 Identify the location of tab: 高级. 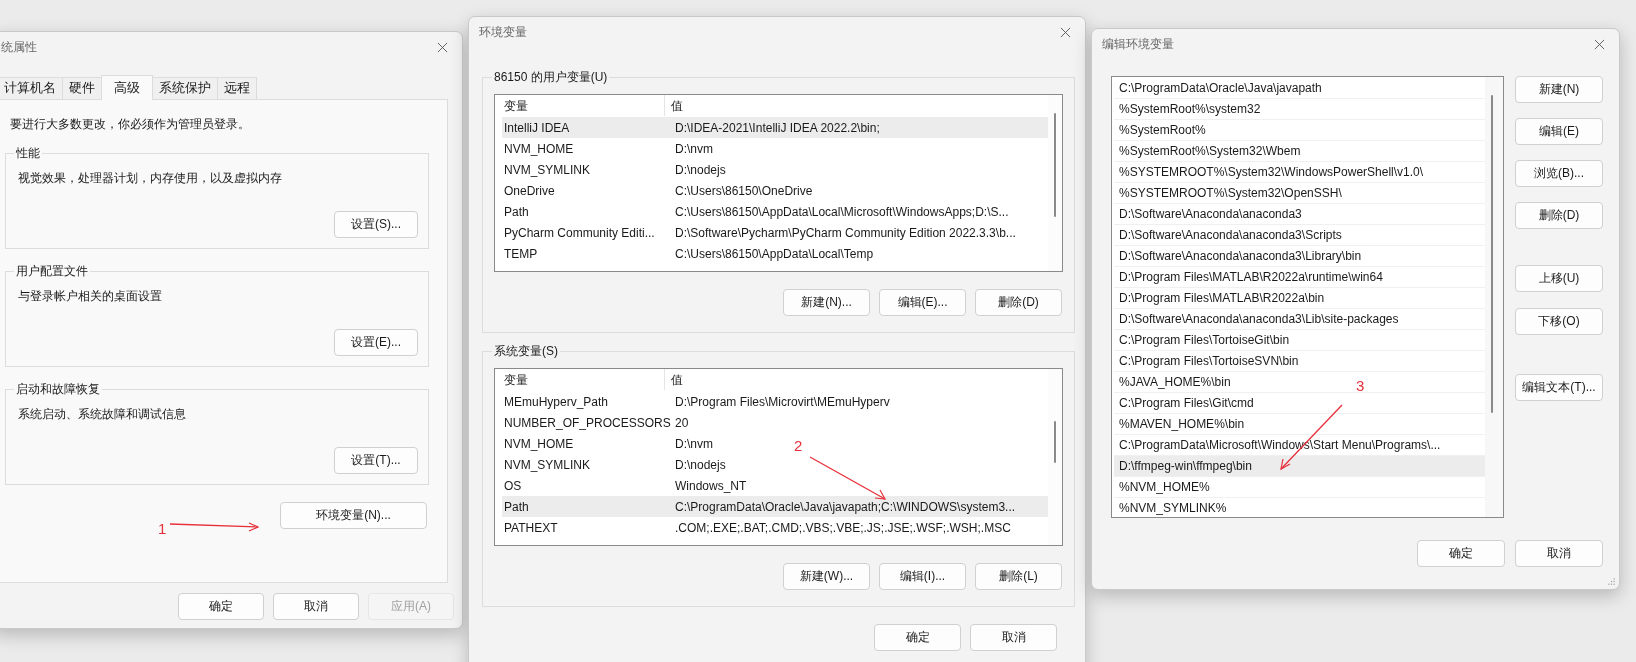
(127, 87).